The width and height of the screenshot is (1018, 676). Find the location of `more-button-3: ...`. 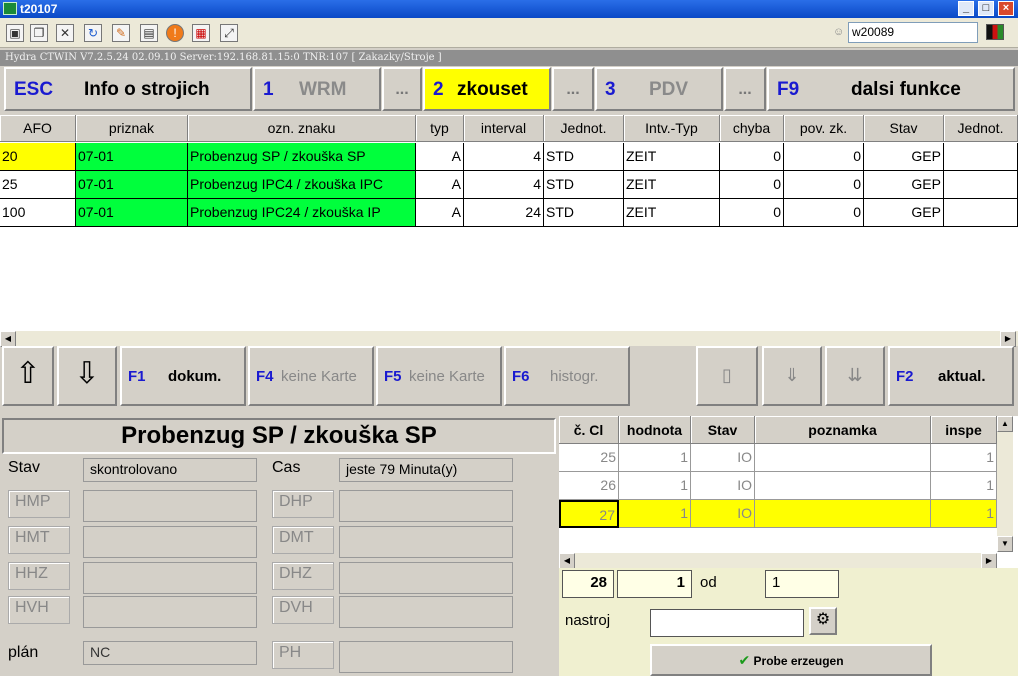

more-button-3: ... is located at coordinates (745, 89).